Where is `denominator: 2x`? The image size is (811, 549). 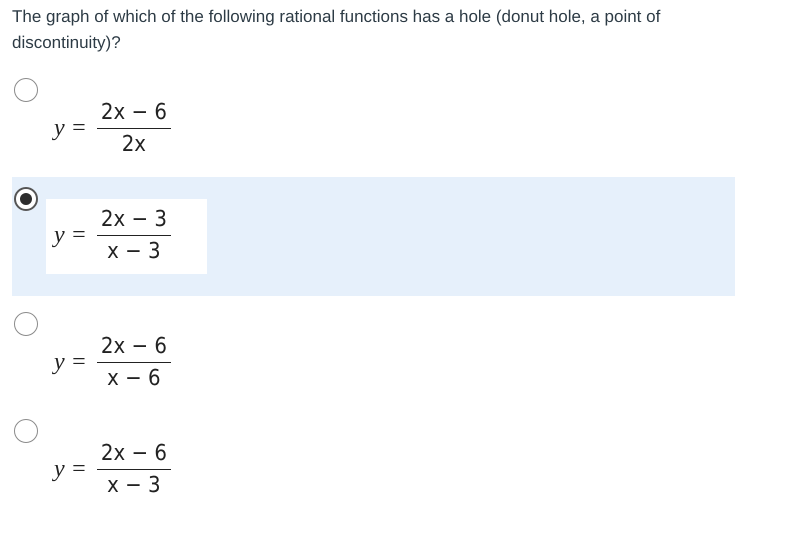
denominator: 2x is located at coordinates (133, 142).